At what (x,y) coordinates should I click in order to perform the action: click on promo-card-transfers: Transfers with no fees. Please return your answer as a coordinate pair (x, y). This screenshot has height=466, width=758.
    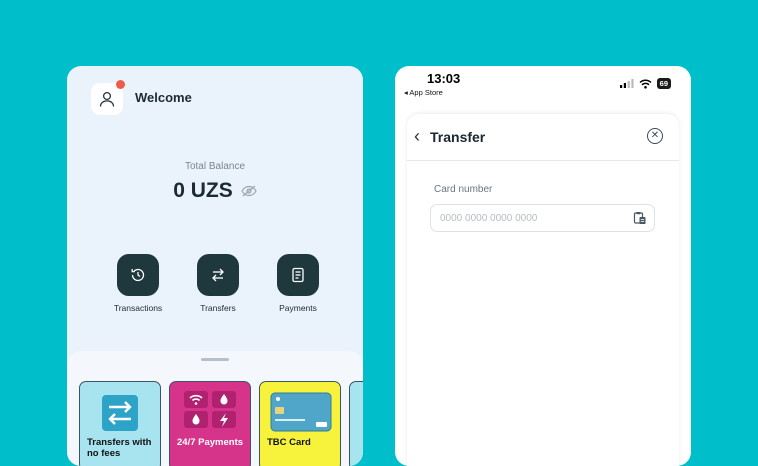
    Looking at the image, I should click on (120, 423).